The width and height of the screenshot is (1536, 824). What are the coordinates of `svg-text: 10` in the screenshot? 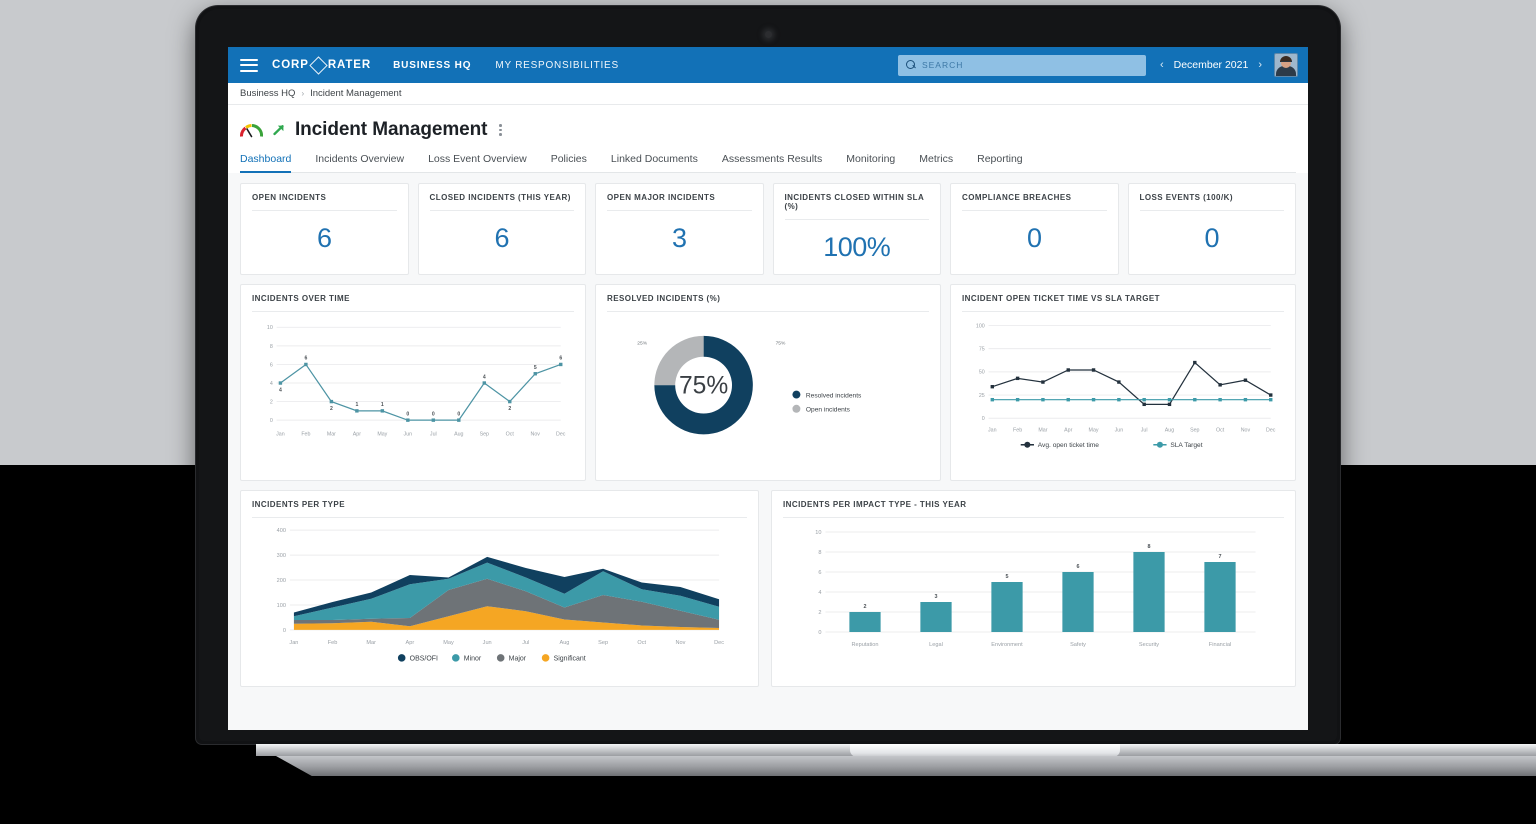 It's located at (270, 328).